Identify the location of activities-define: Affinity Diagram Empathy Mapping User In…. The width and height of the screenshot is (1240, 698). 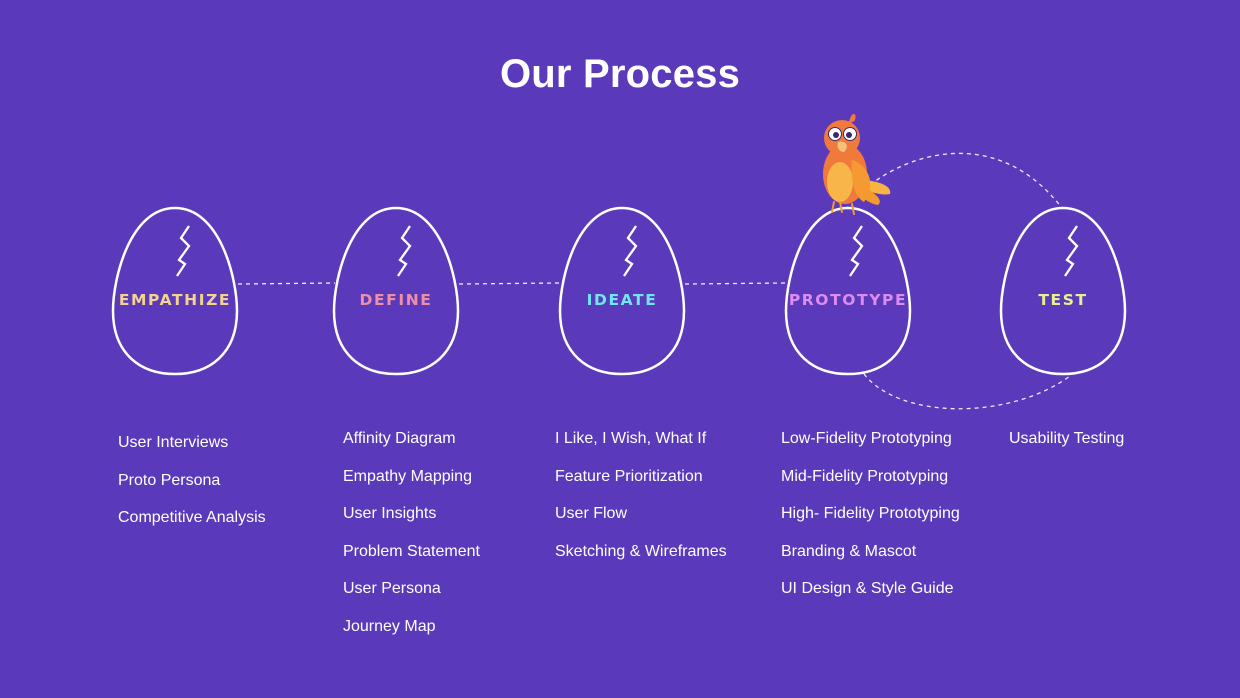
(411, 542).